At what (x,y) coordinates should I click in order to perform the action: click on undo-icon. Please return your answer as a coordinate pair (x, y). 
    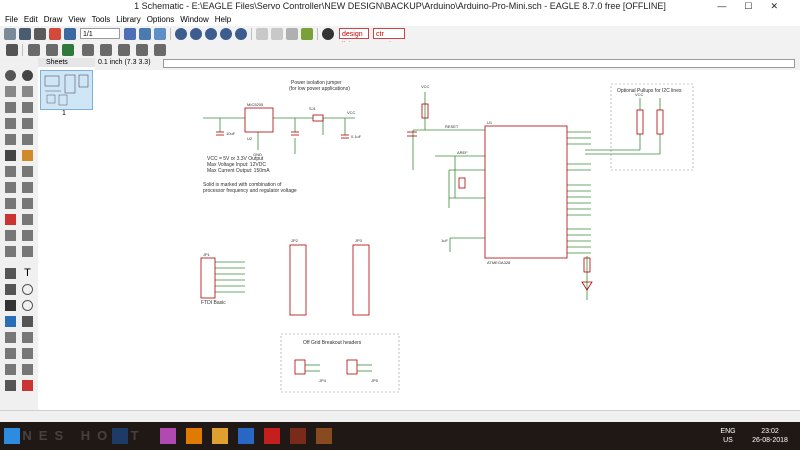
    Looking at the image, I should click on (262, 34).